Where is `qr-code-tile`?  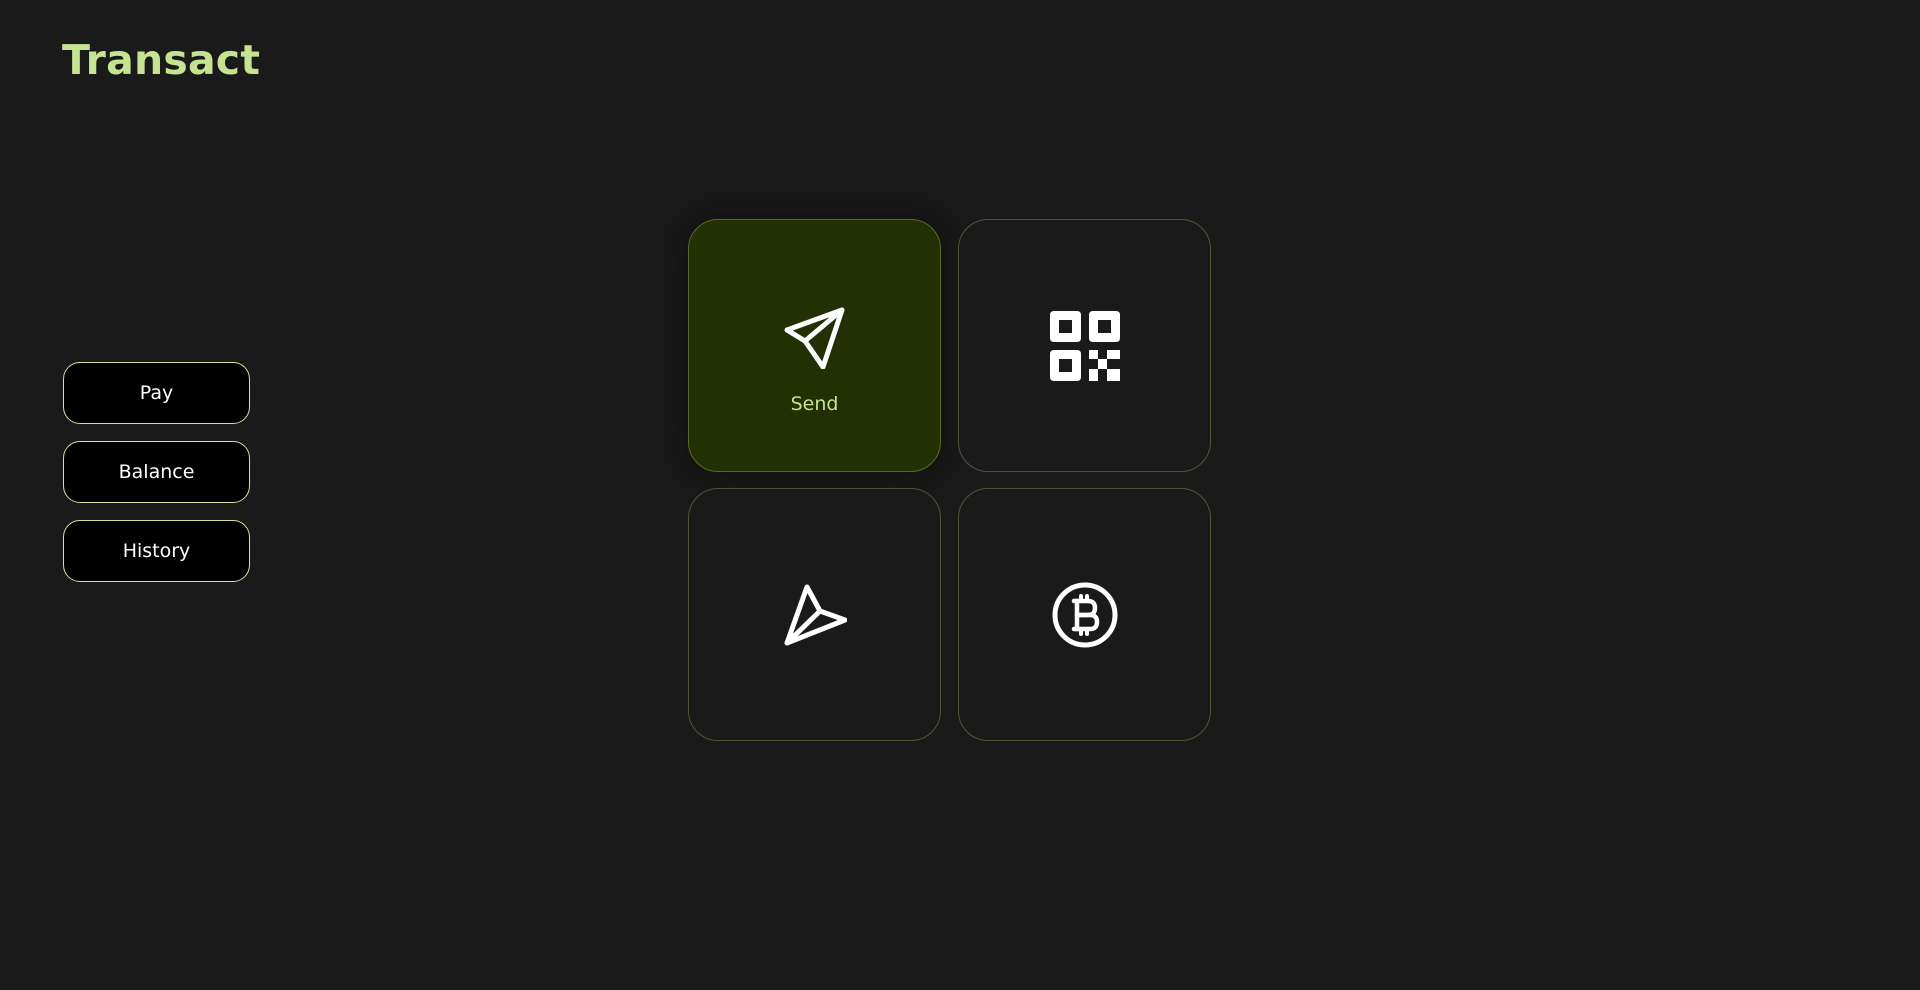
qr-code-tile is located at coordinates (1084, 345).